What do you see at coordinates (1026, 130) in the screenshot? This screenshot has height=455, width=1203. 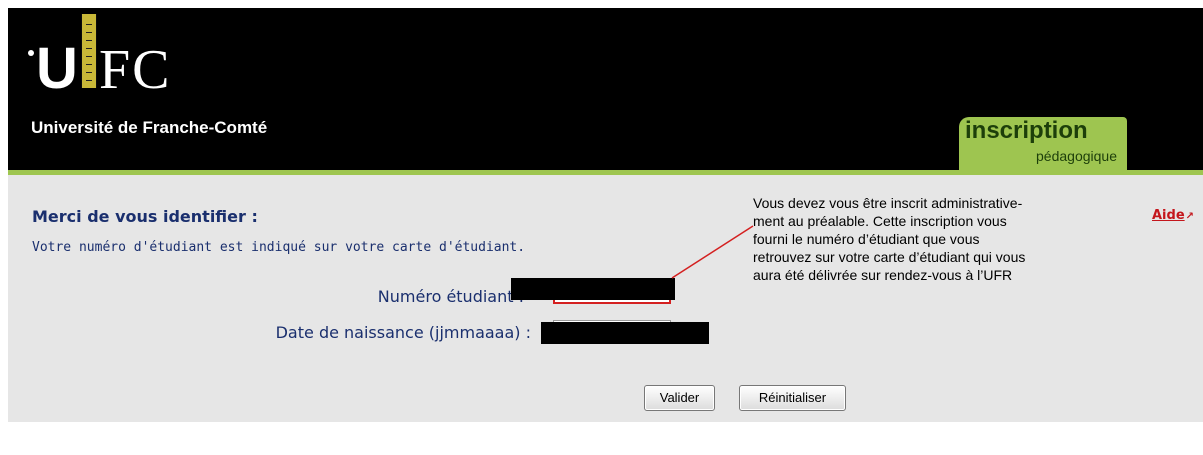 I see `tab-title: inscription` at bounding box center [1026, 130].